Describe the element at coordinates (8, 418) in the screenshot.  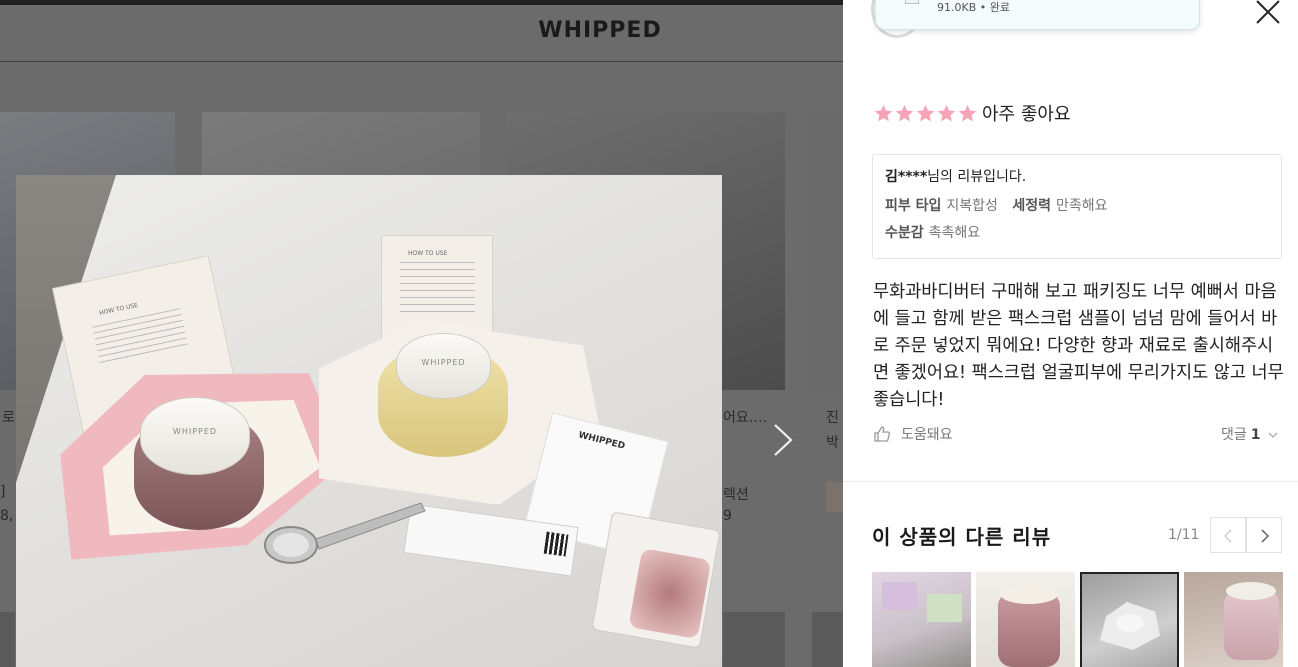
I see `product-text: 로` at that location.